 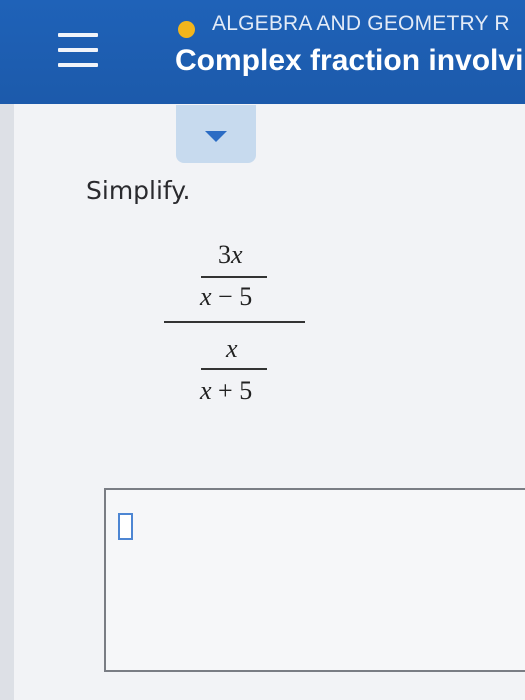 I want to click on outer-numerator-numerator: 3x, so click(x=230, y=255).